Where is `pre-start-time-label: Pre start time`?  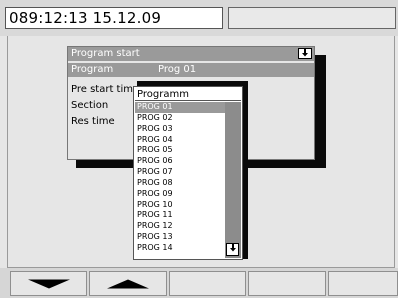
pre-start-time-label: Pre start time is located at coordinates (105, 90).